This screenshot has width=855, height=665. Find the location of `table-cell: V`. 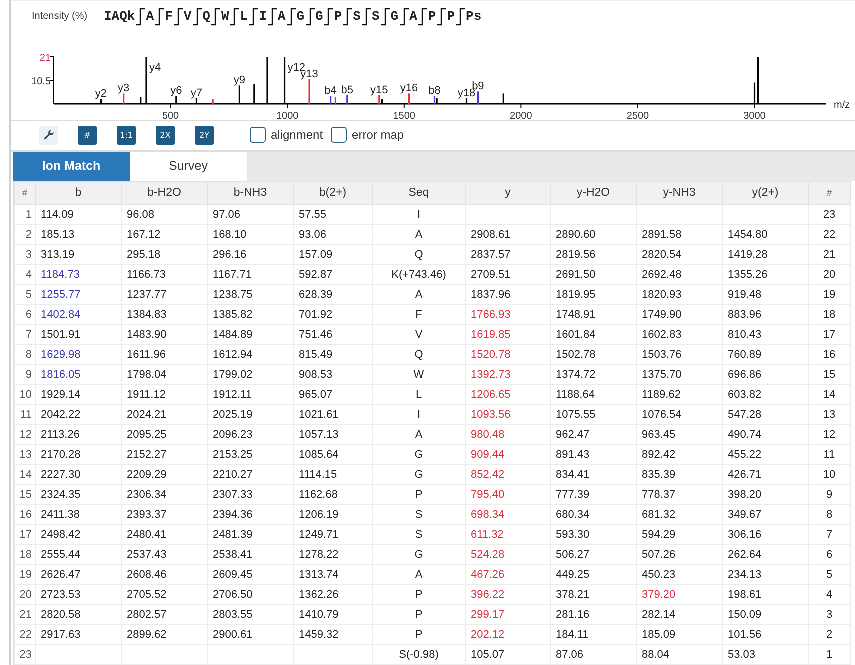

table-cell: V is located at coordinates (419, 334).